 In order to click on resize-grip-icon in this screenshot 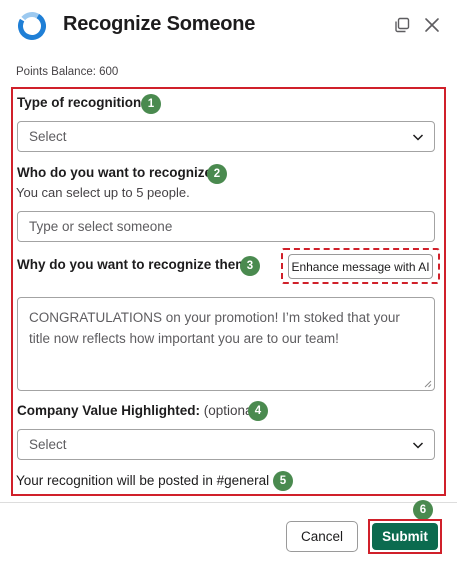, I will do `click(427, 383)`.